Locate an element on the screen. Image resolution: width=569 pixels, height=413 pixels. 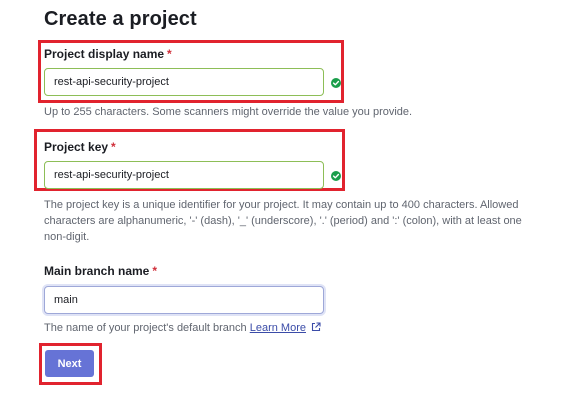
project-key-help-line: non-digit. is located at coordinates (67, 237).